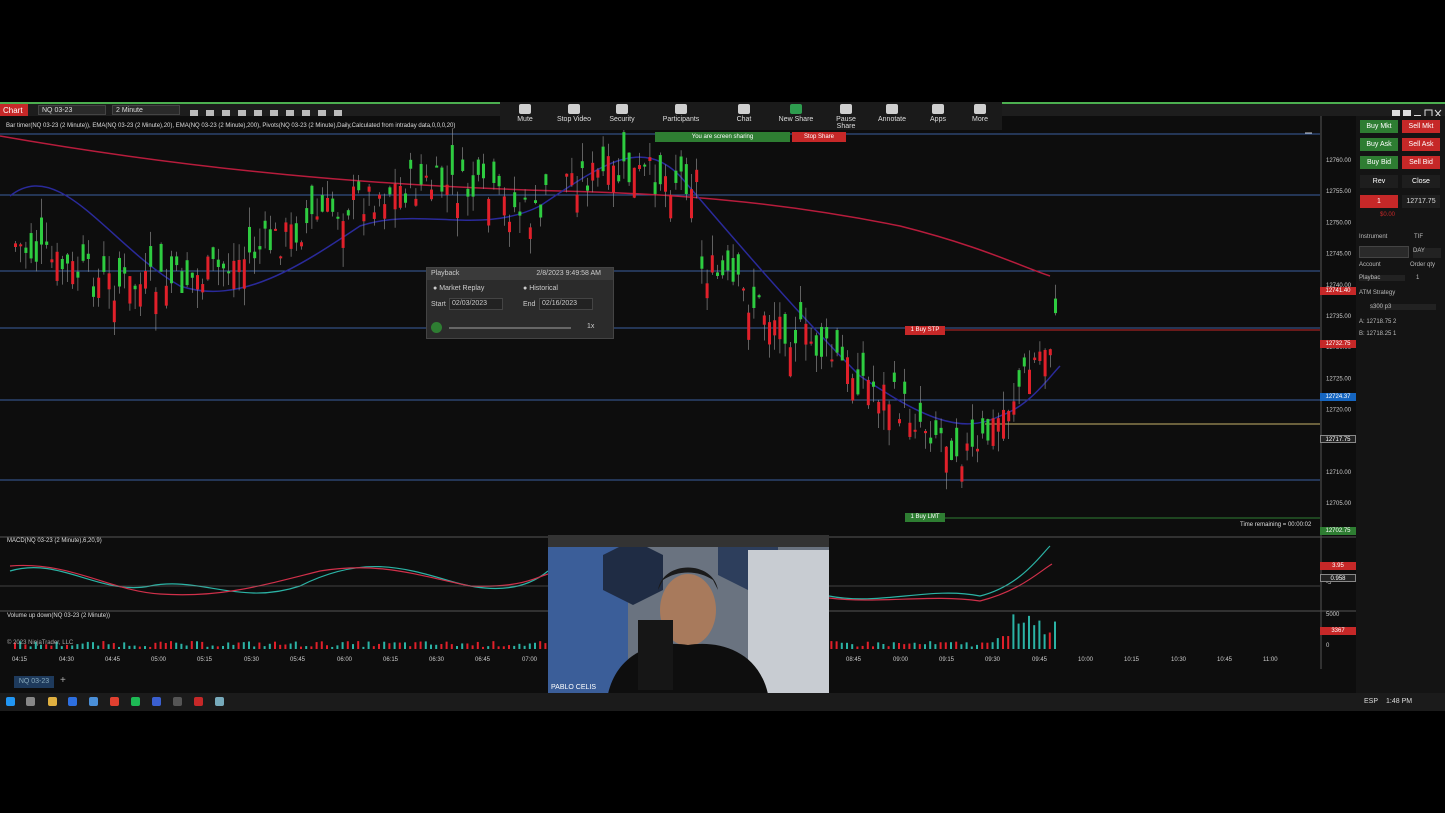  What do you see at coordinates (52, 701) in the screenshot?
I see `file-explorer-icon` at bounding box center [52, 701].